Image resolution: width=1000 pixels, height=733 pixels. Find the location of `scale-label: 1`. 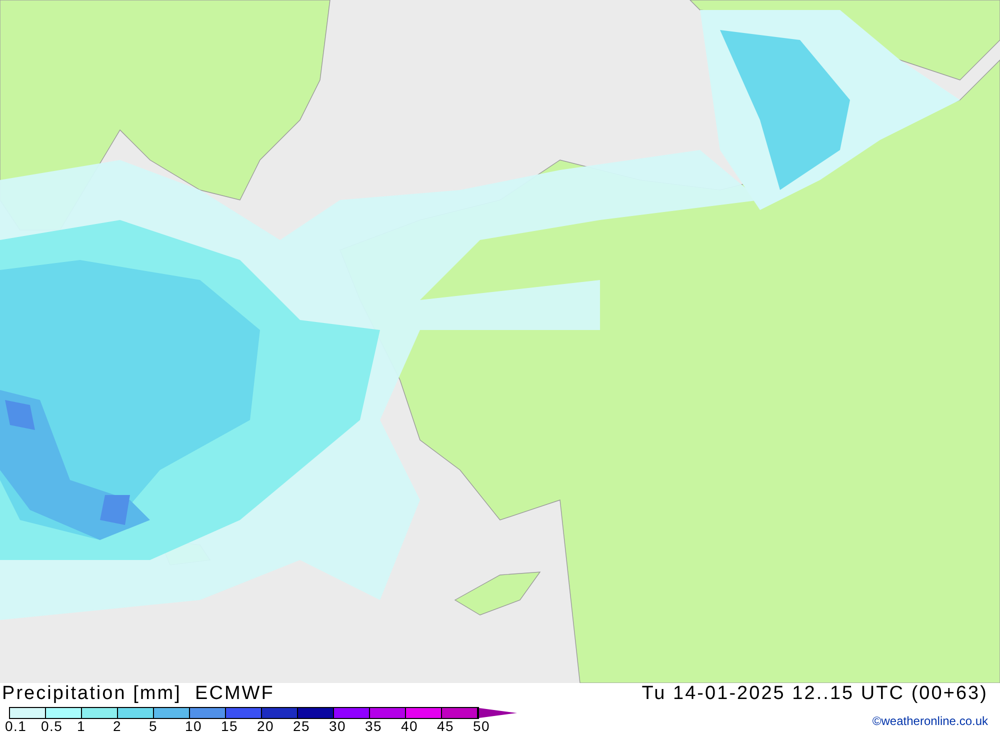

scale-label: 1 is located at coordinates (81, 725).